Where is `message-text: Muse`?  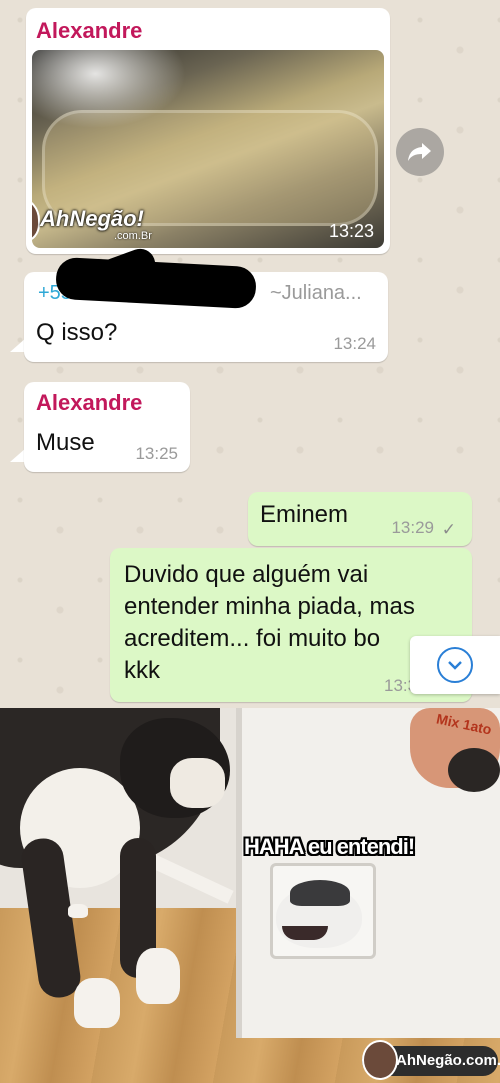
message-text: Muse is located at coordinates (65, 442).